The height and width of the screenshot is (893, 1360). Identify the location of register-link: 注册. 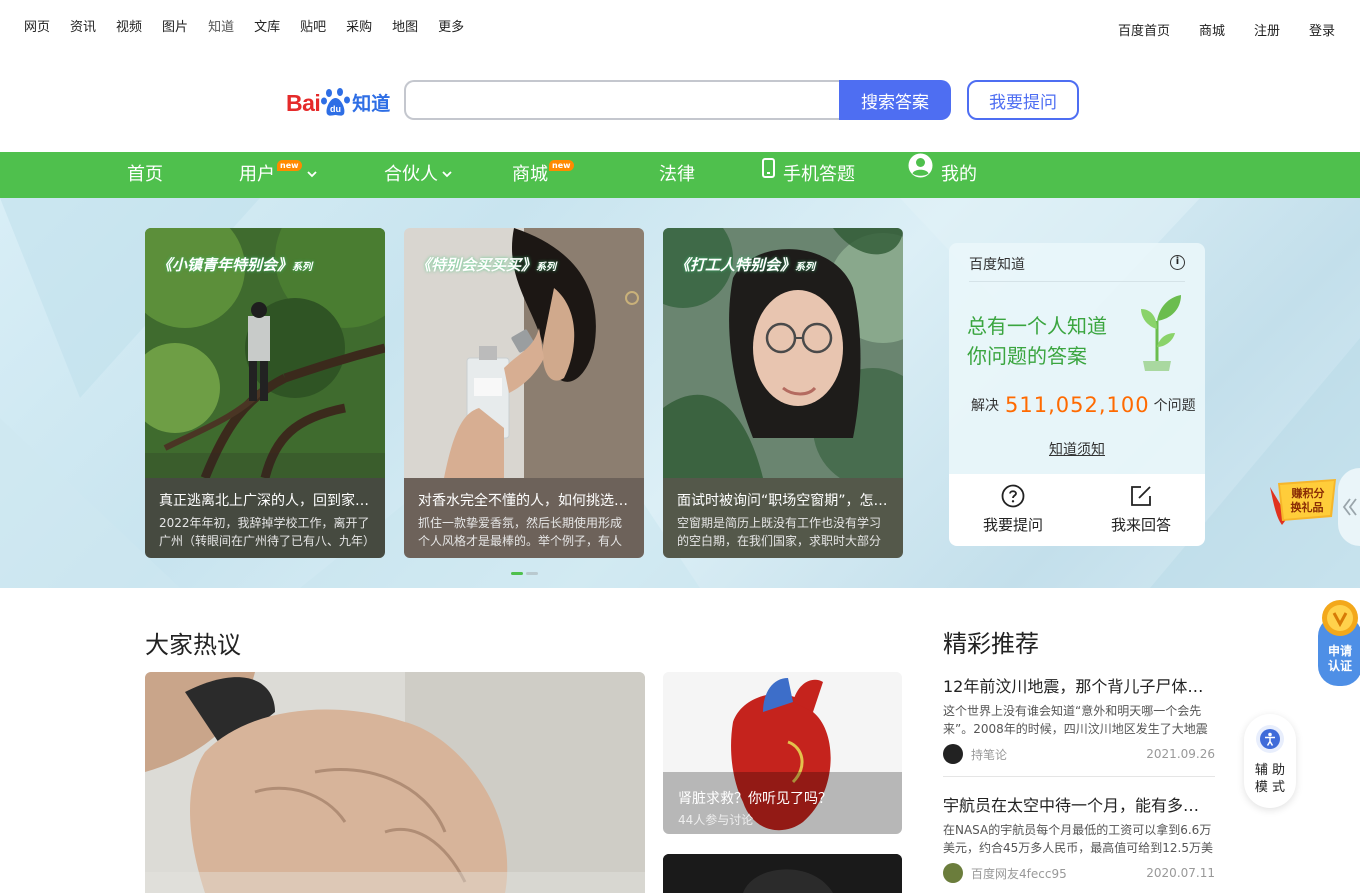
(1267, 29).